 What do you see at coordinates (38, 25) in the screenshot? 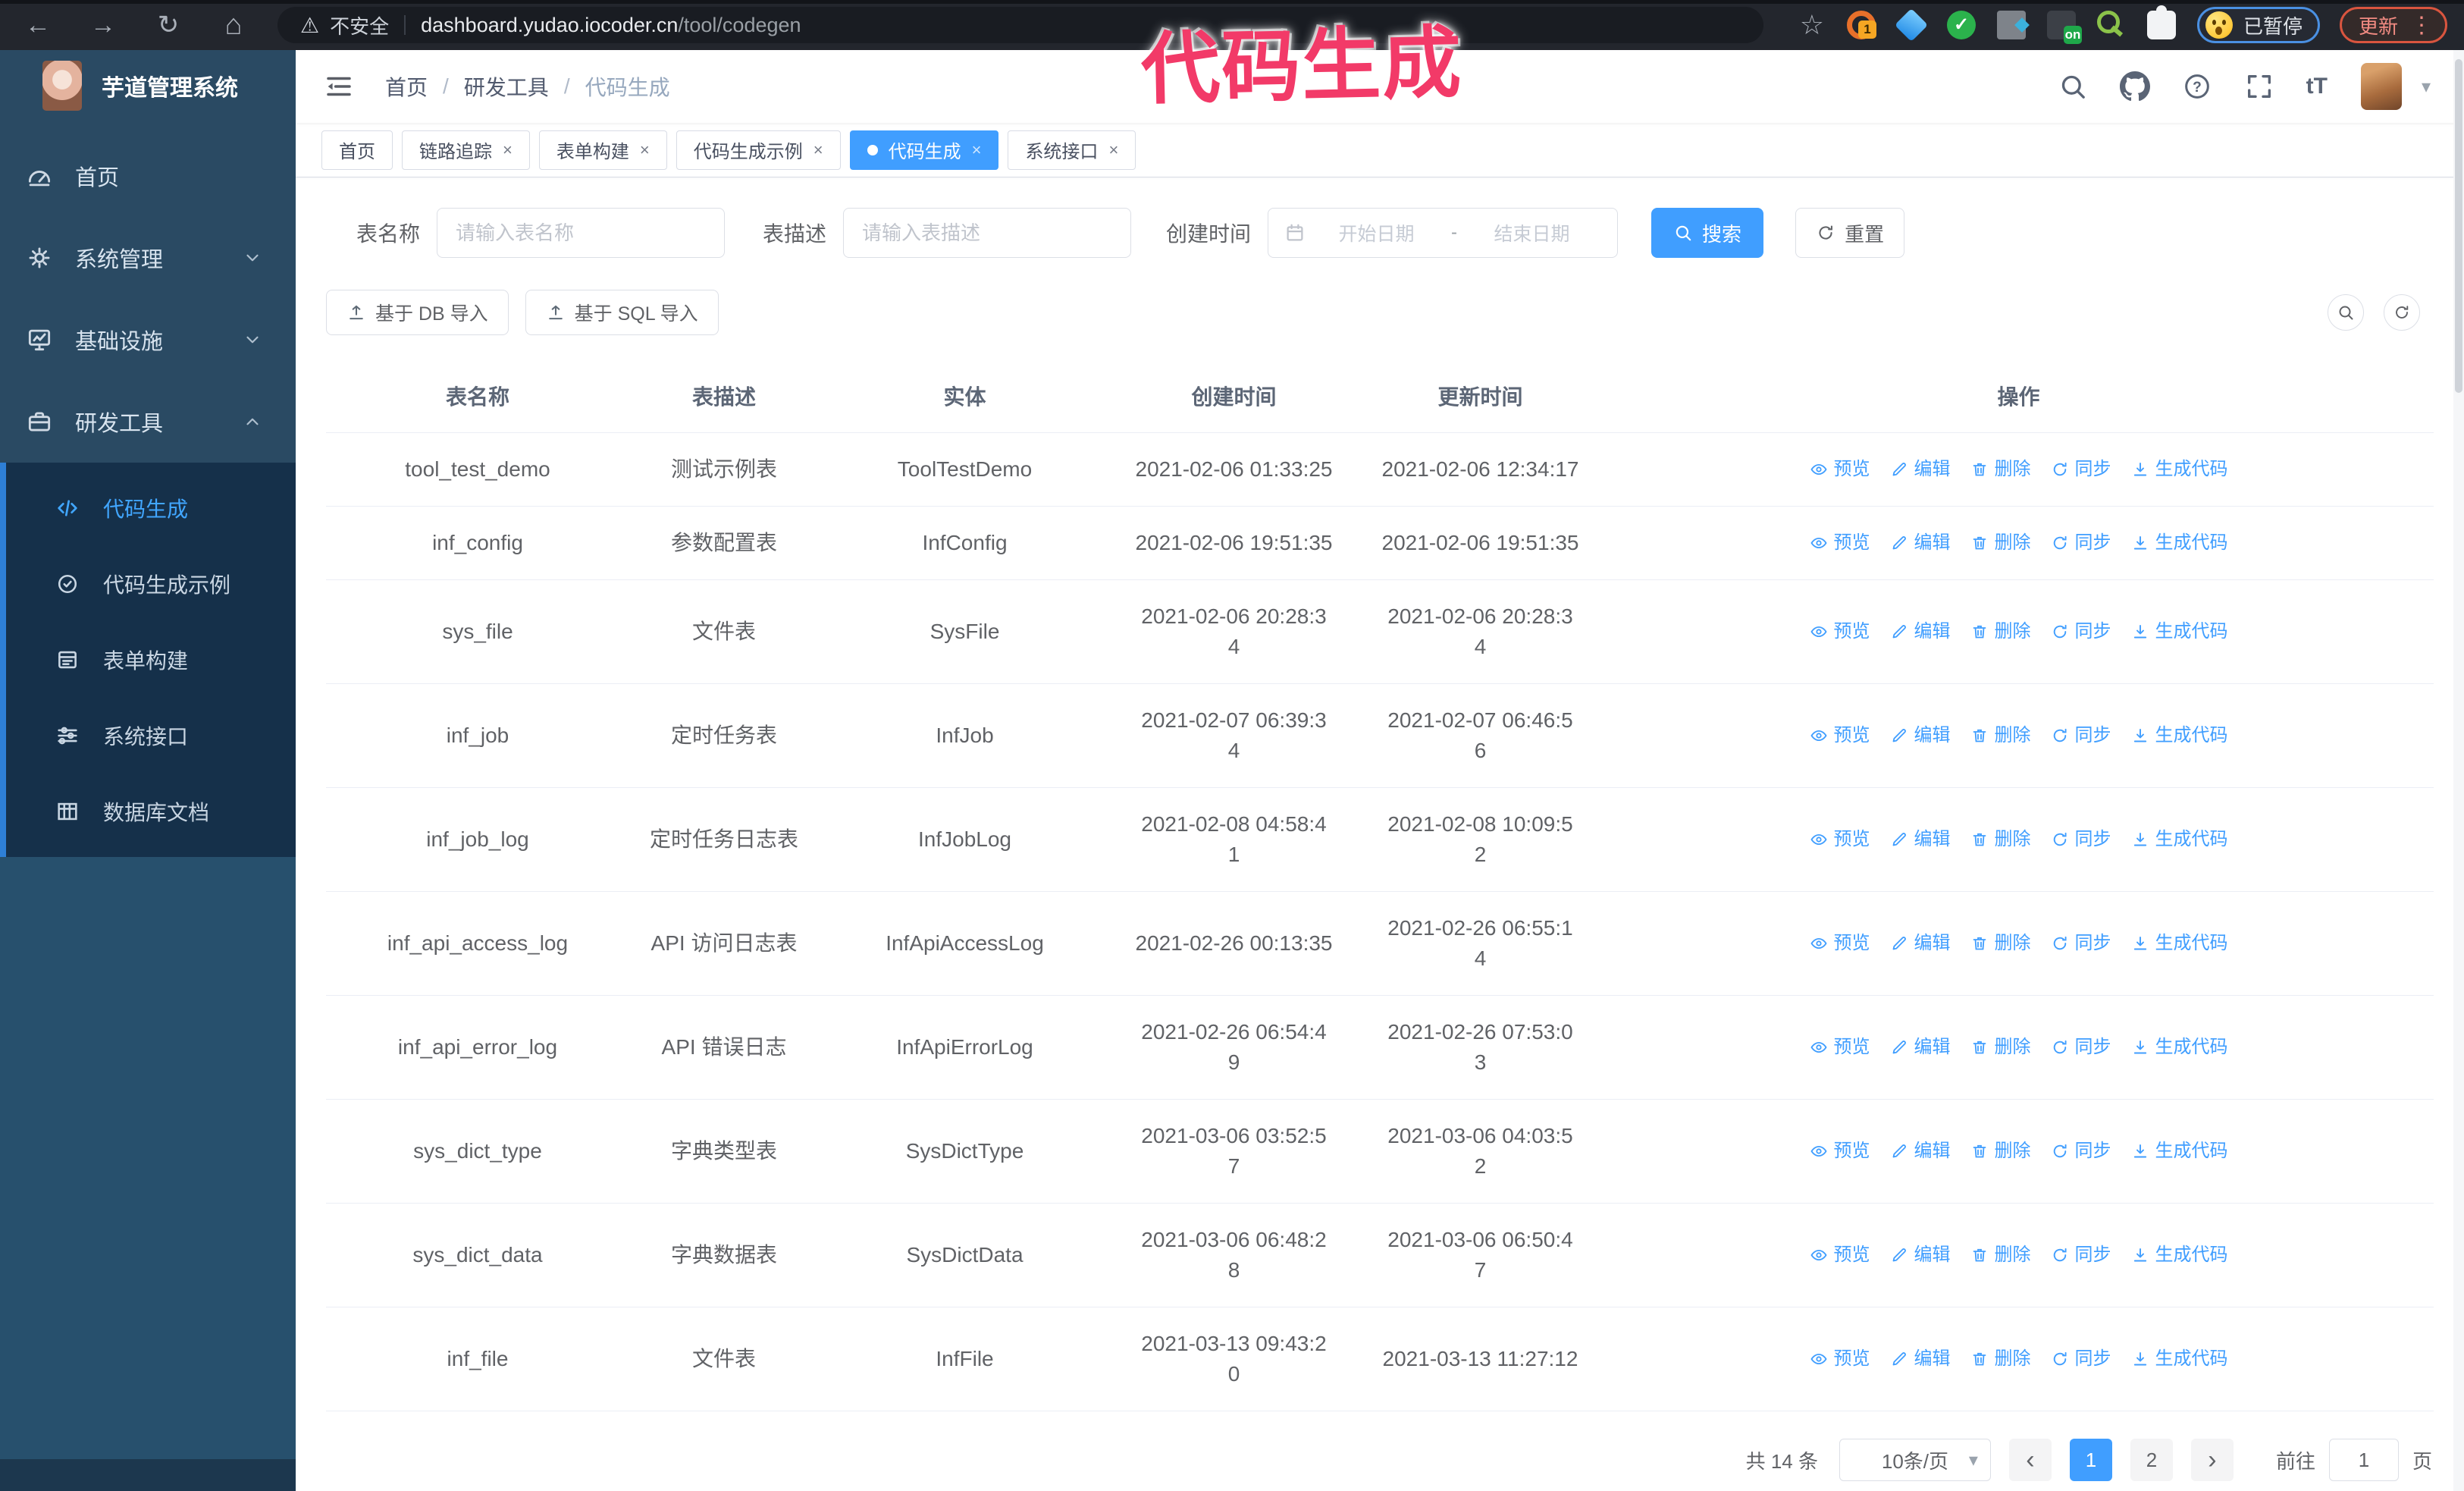
I see `browser-back-icon` at bounding box center [38, 25].